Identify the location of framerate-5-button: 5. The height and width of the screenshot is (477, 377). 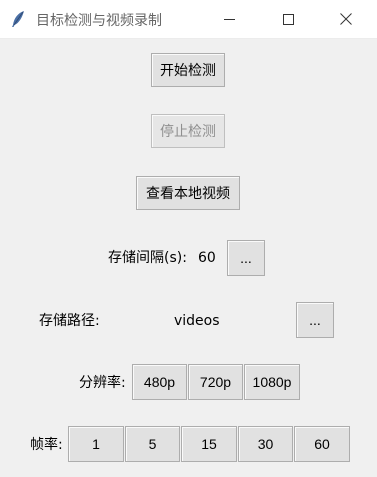
(152, 444).